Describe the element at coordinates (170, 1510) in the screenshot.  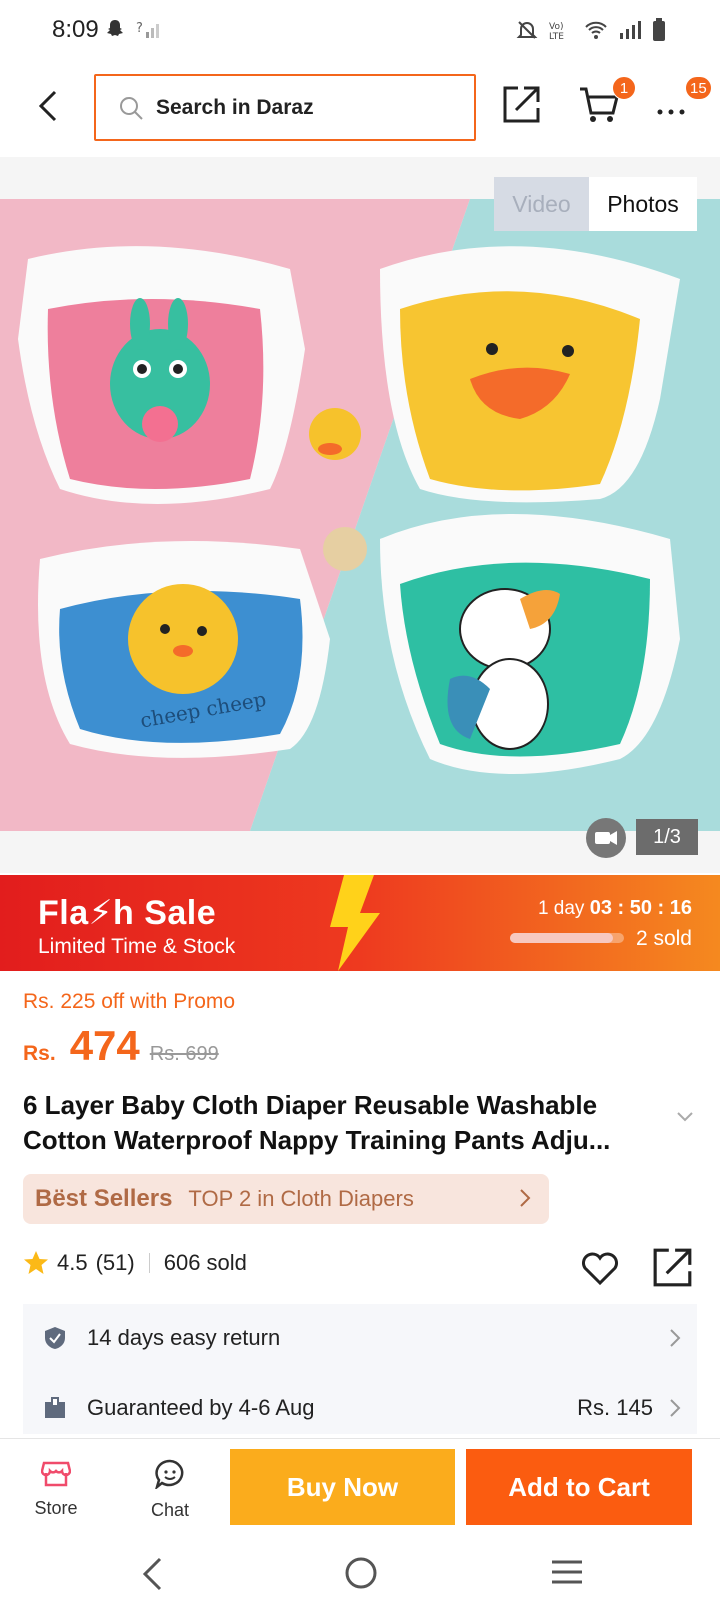
I see `chat-label: Chat` at that location.